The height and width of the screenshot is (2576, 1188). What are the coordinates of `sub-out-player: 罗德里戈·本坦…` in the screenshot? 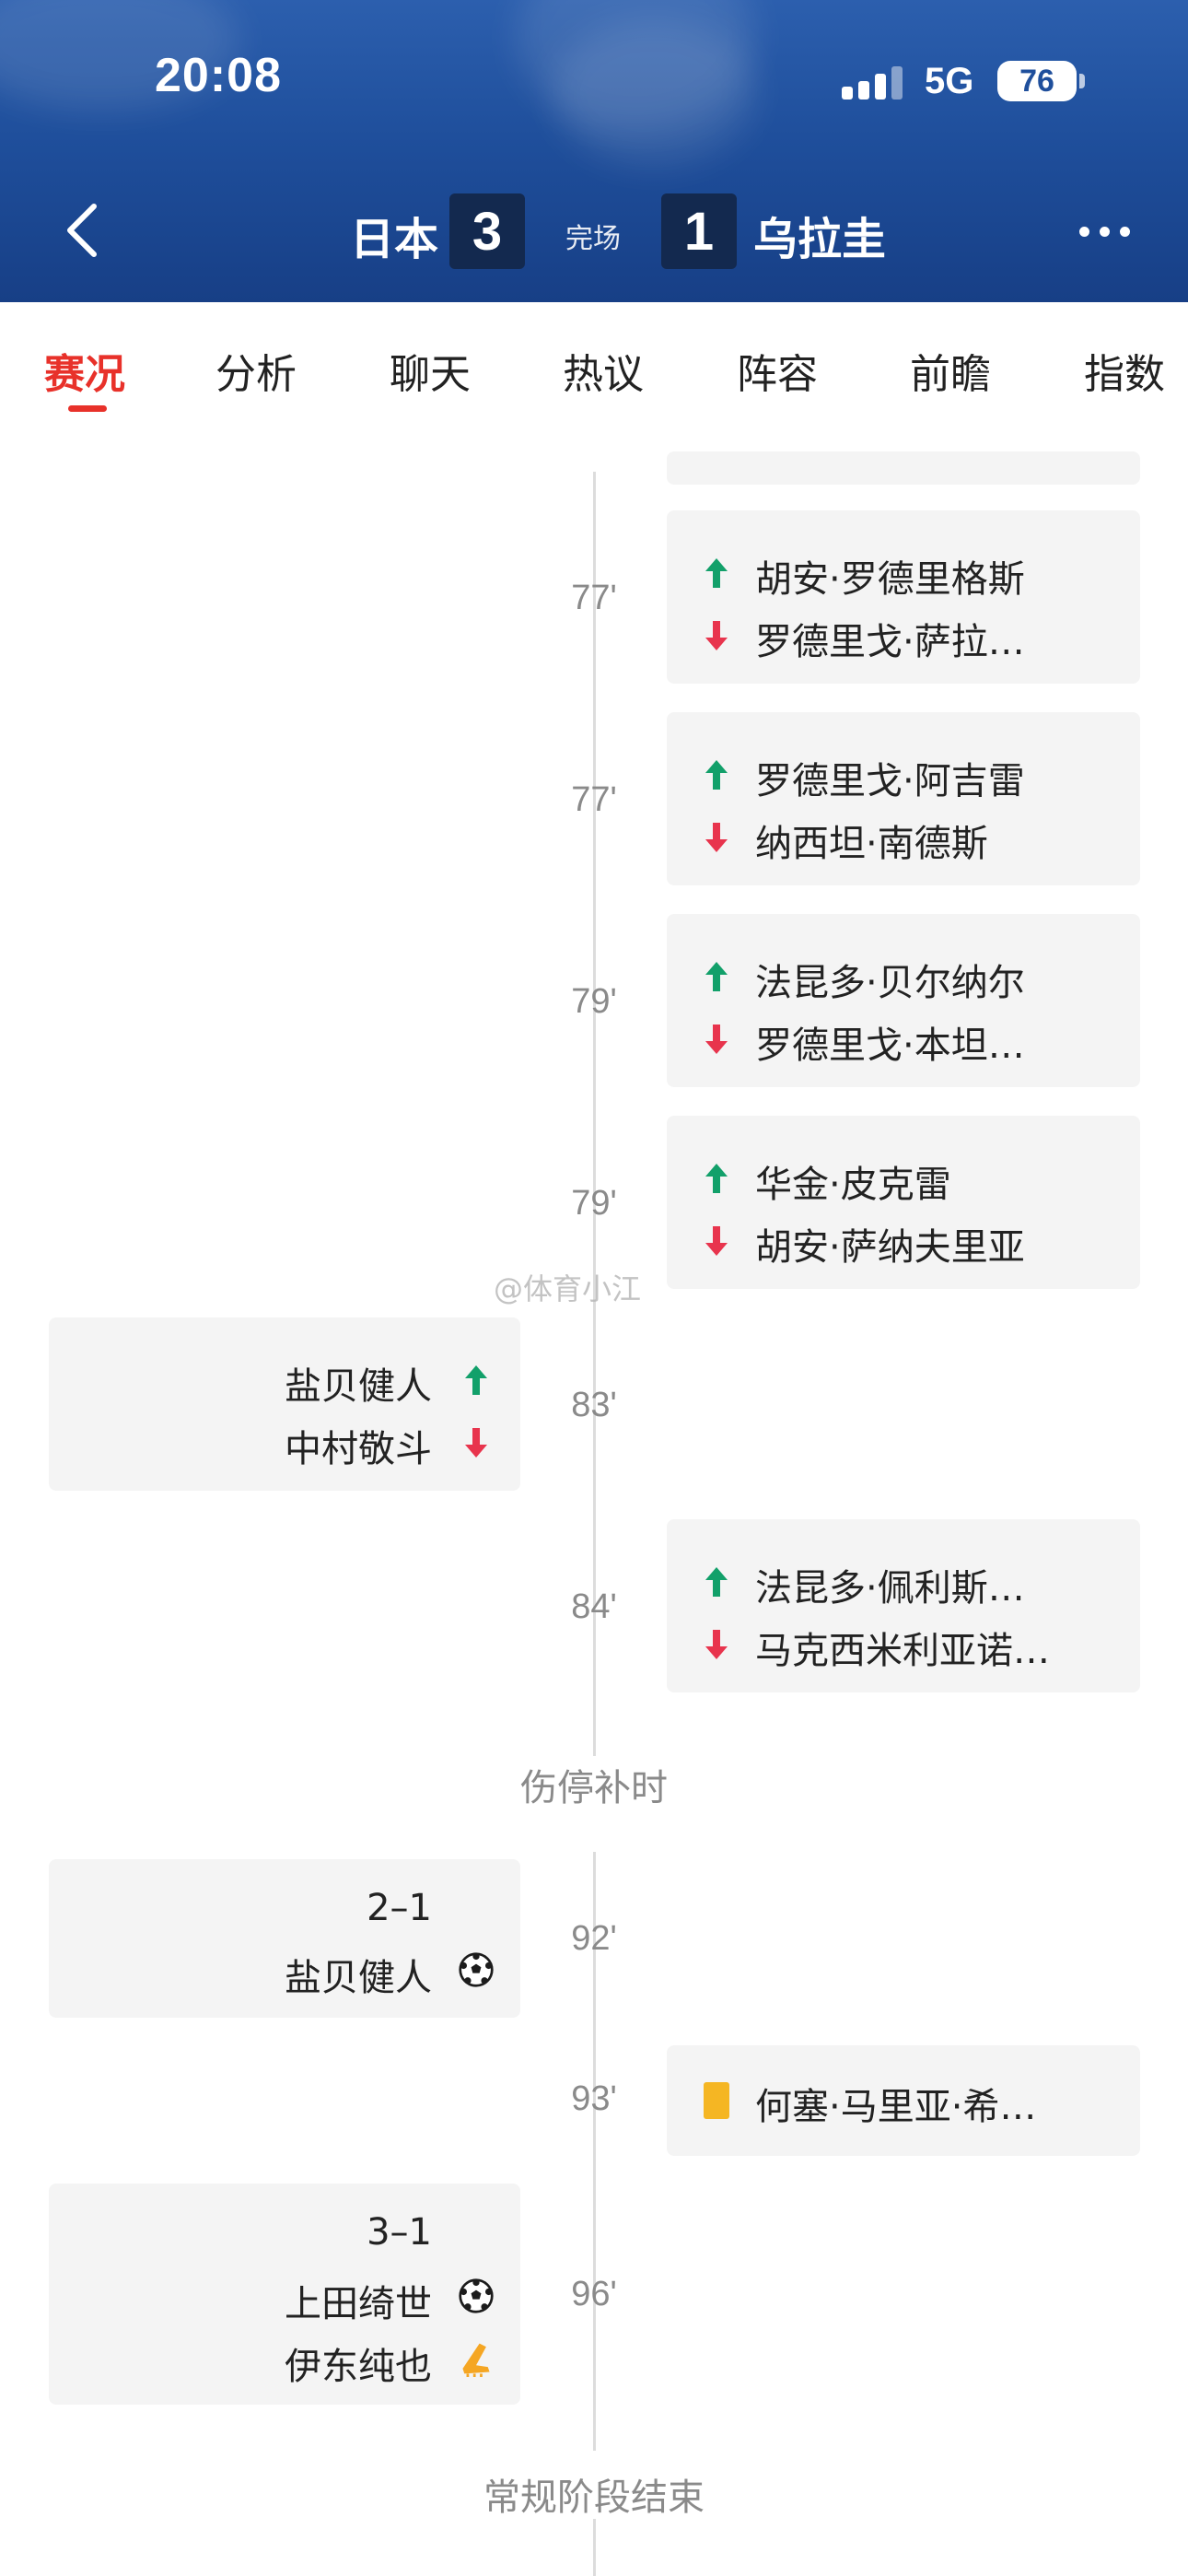 It's located at (890, 1042).